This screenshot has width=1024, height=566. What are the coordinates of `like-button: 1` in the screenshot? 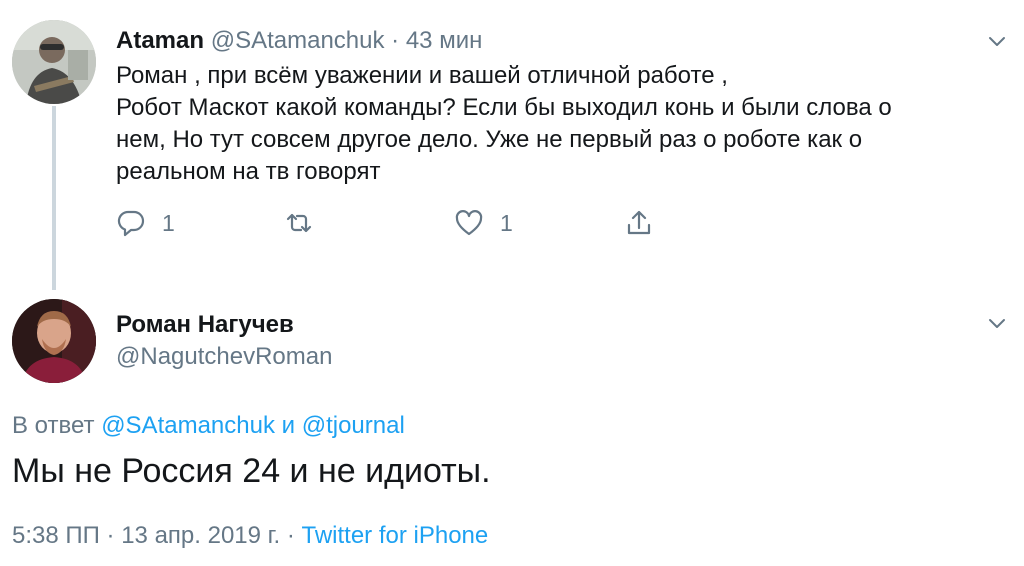 It's located at (483, 223).